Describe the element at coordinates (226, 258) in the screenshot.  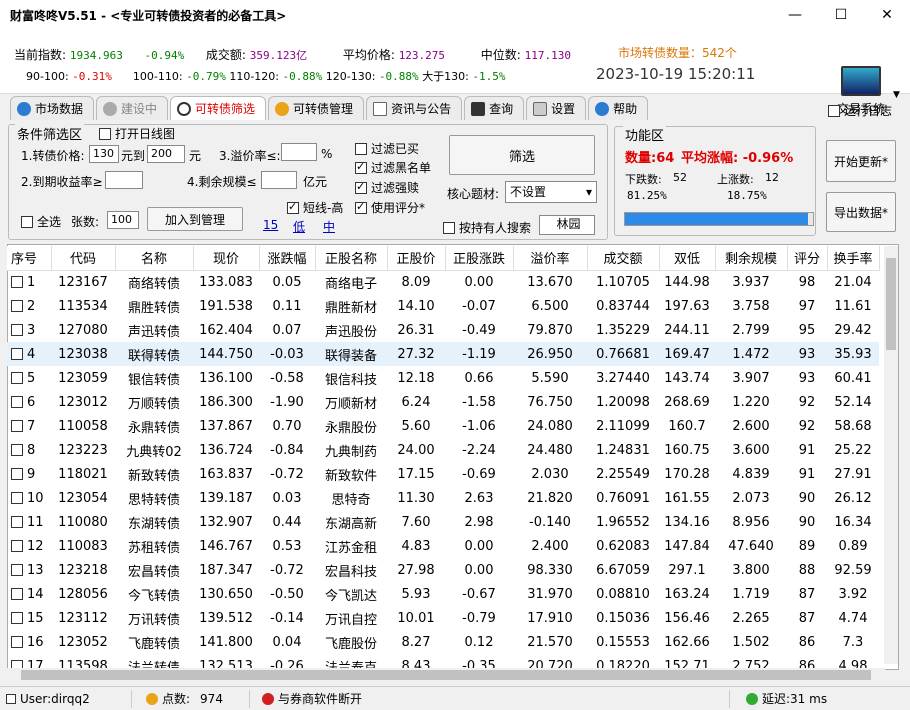
I see `column-header: 现价` at that location.